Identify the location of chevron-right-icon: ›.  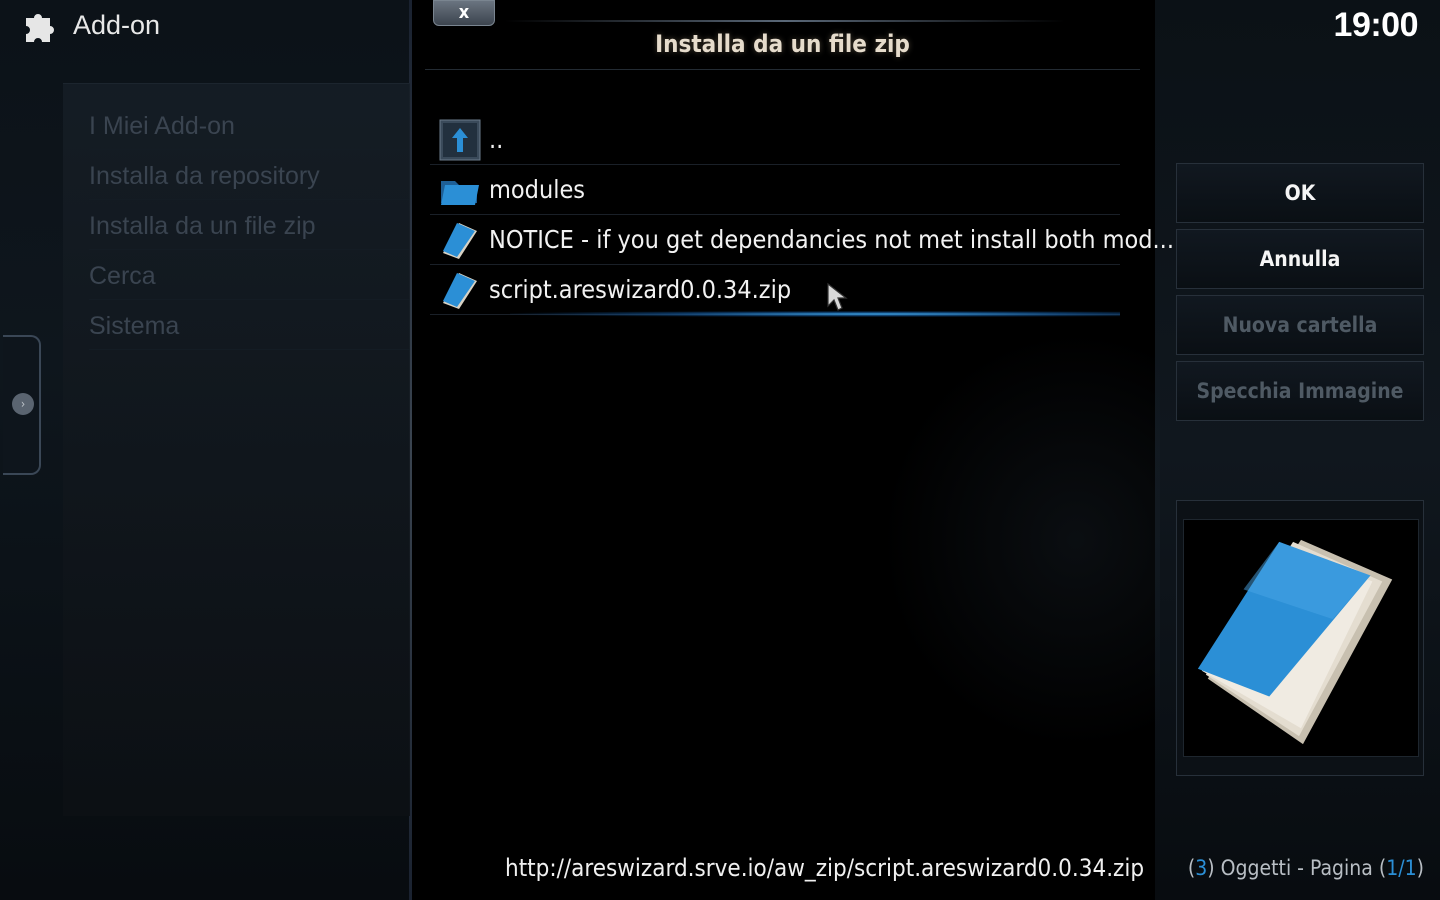
(23, 404).